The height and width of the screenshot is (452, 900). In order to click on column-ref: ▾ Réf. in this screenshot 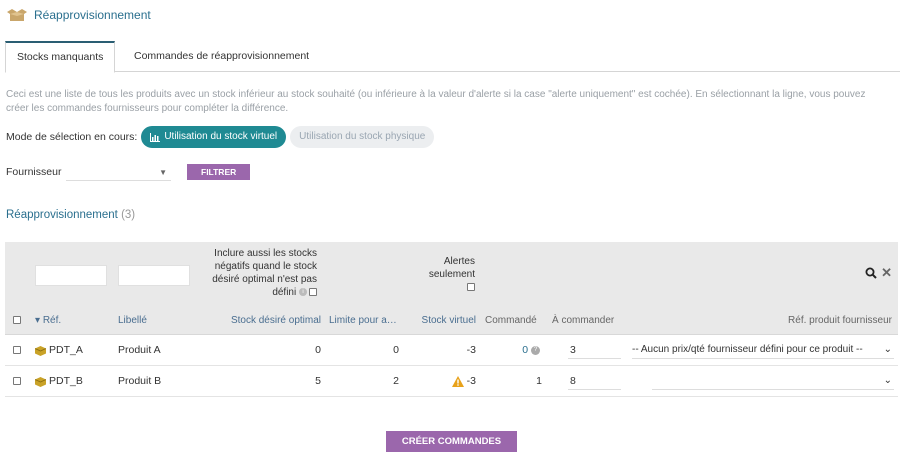, I will do `click(48, 321)`.